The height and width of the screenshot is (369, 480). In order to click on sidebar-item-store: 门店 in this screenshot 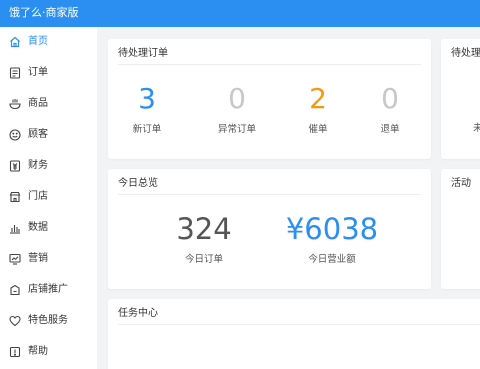, I will do `click(48, 197)`.